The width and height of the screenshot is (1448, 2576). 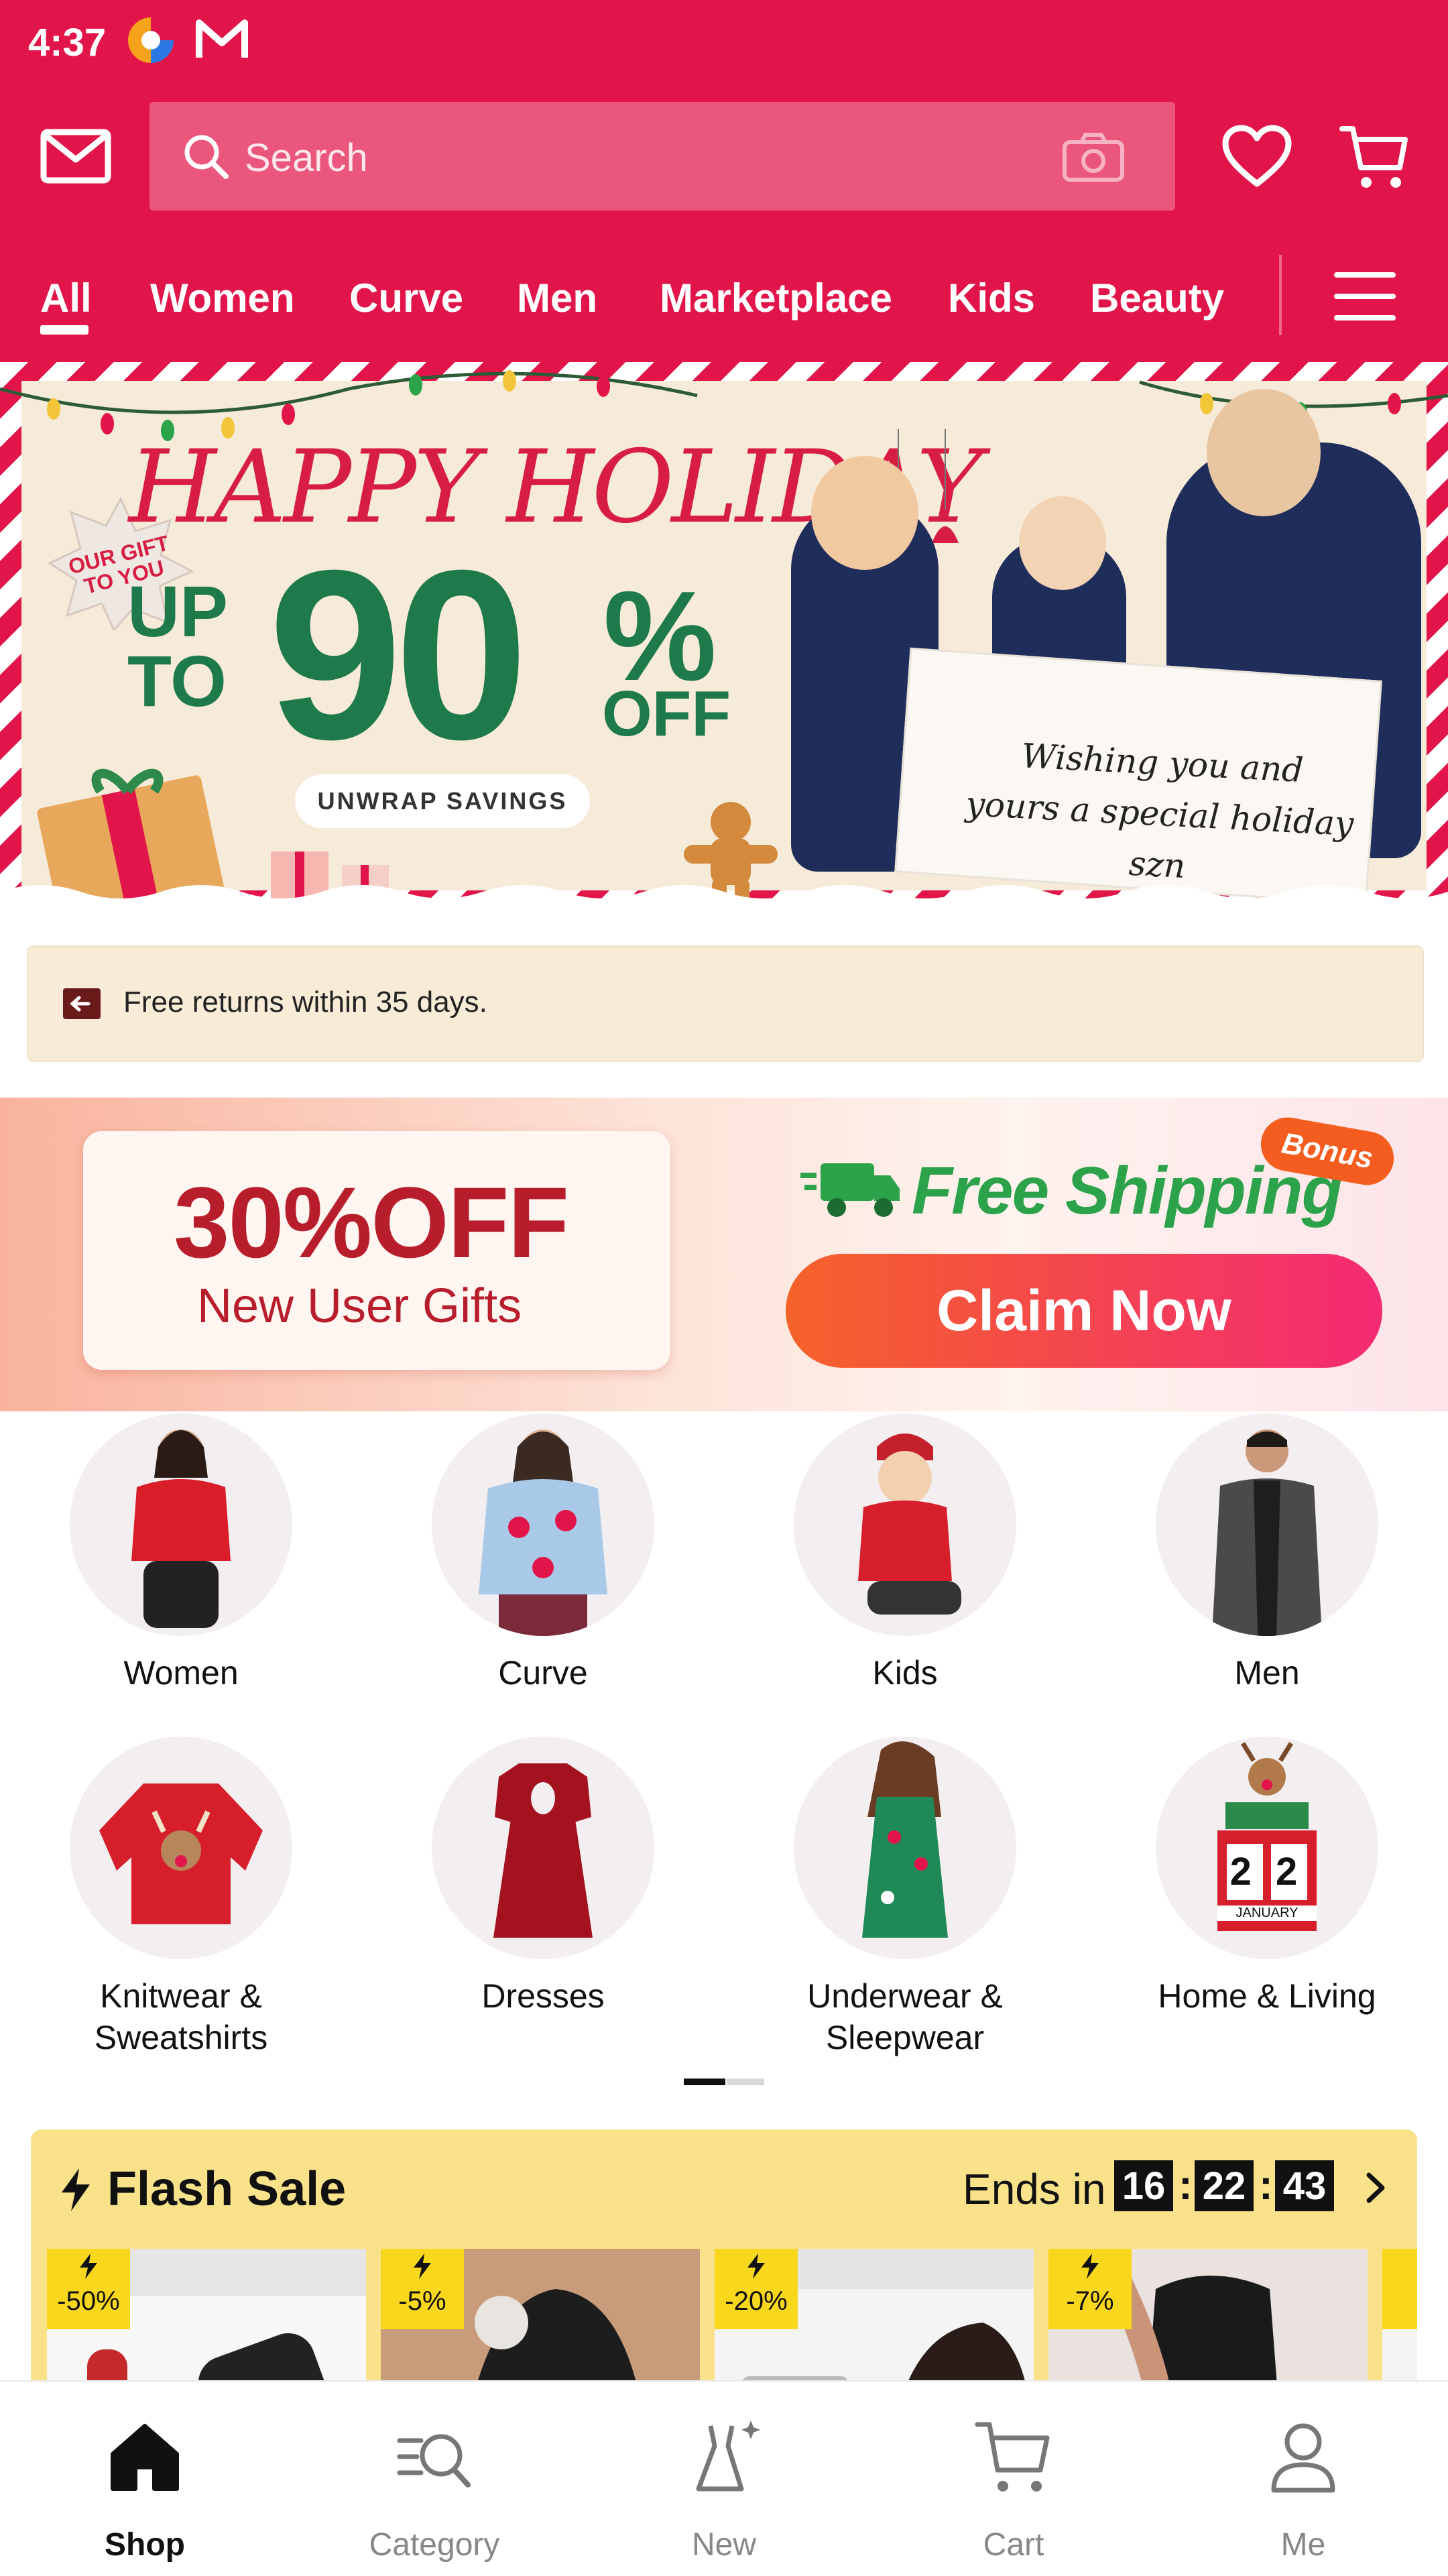 What do you see at coordinates (359, 1306) in the screenshot?
I see `coupon-subtitle: New User Gifts` at bounding box center [359, 1306].